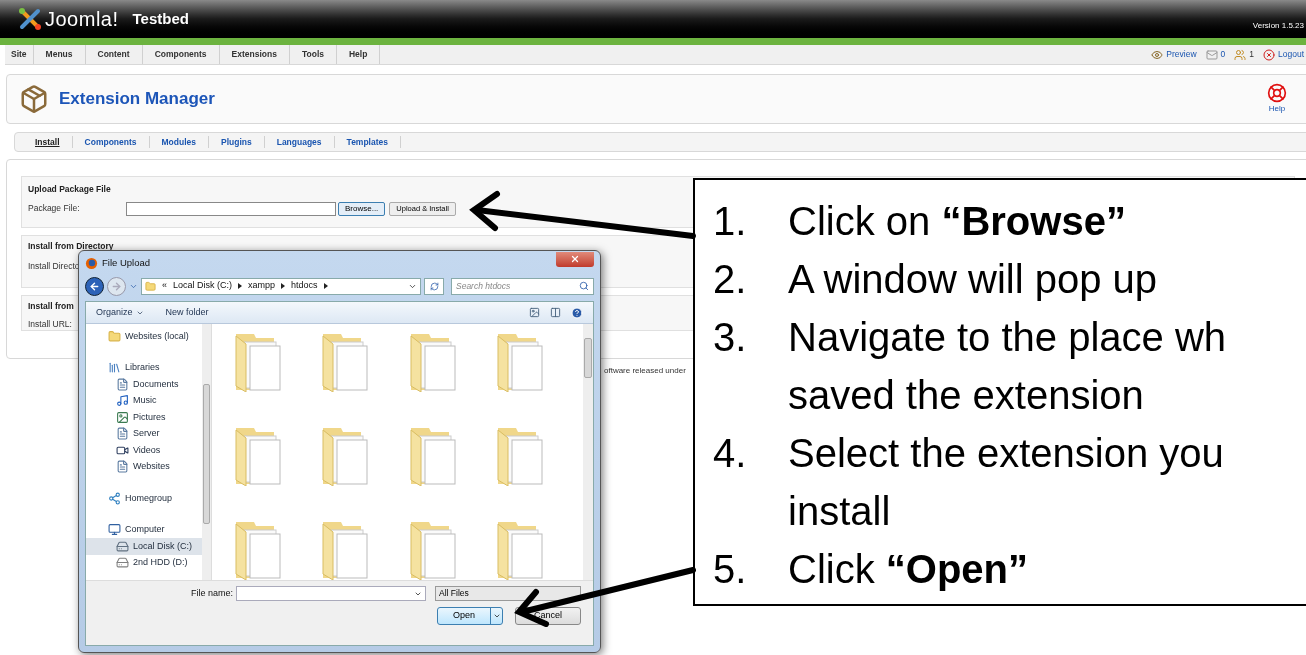  I want to click on nav-item: Documents, so click(144, 384).